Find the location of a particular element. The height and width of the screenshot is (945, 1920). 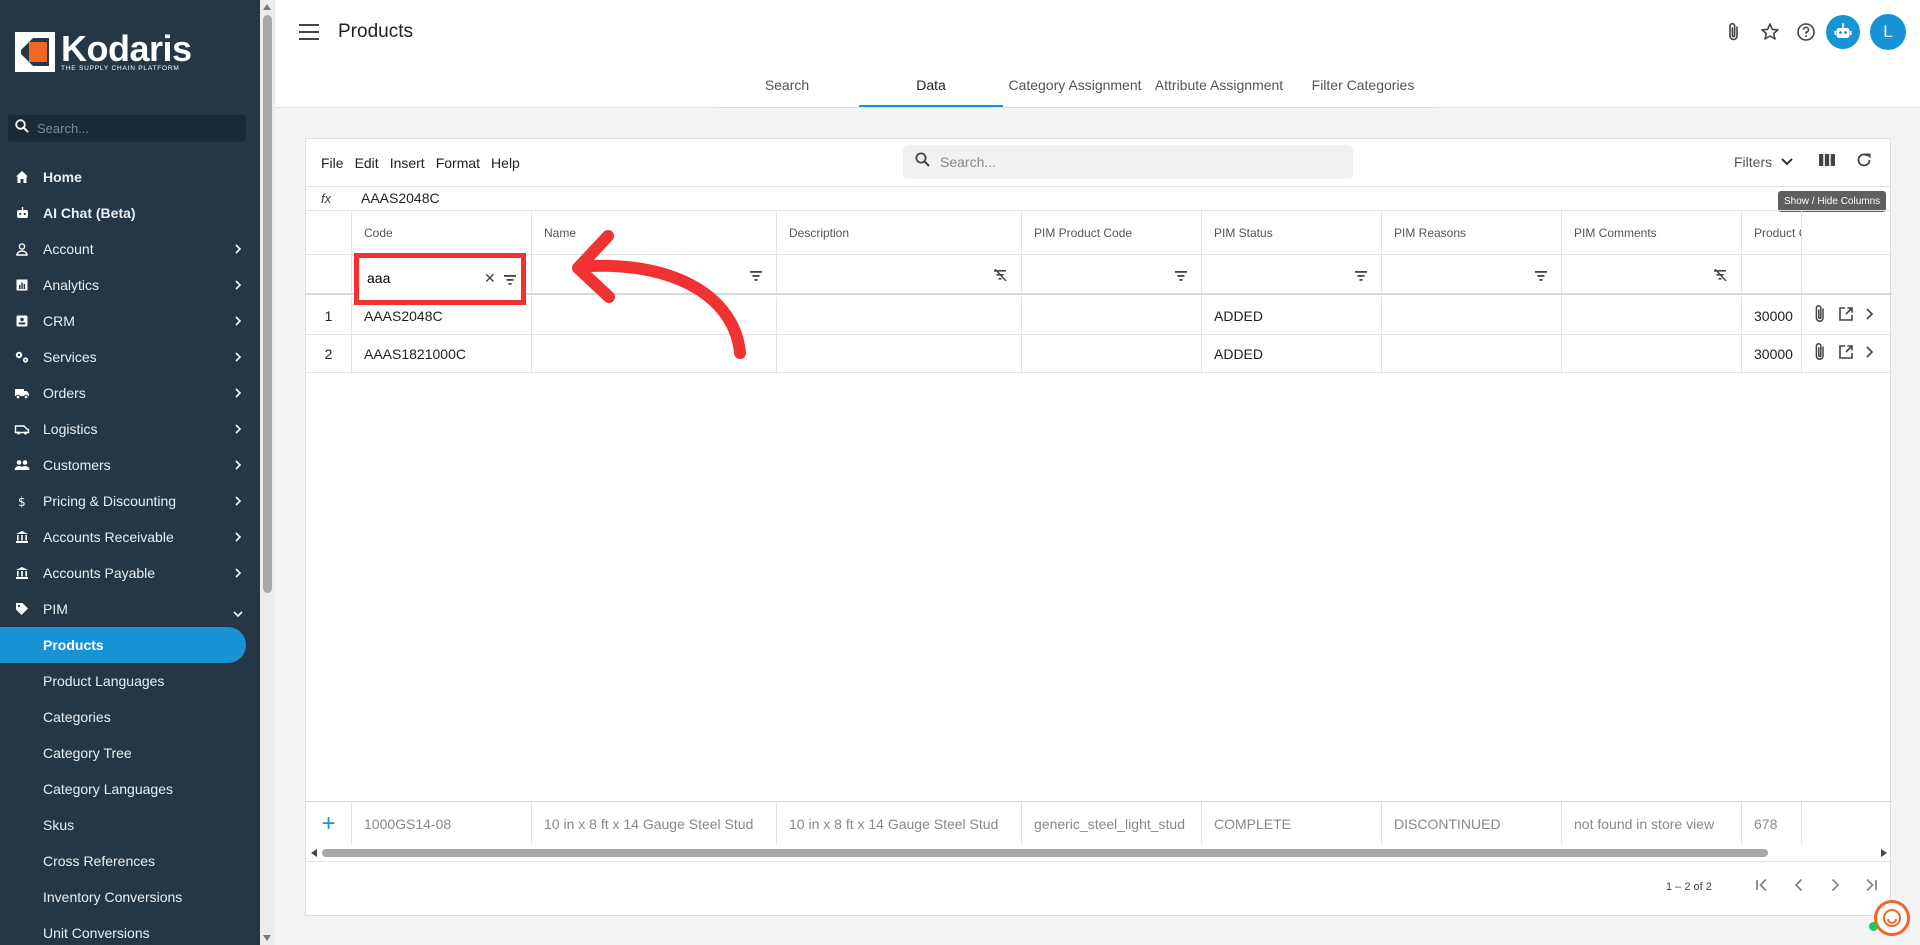

column-header-code: Code is located at coordinates (442, 232).